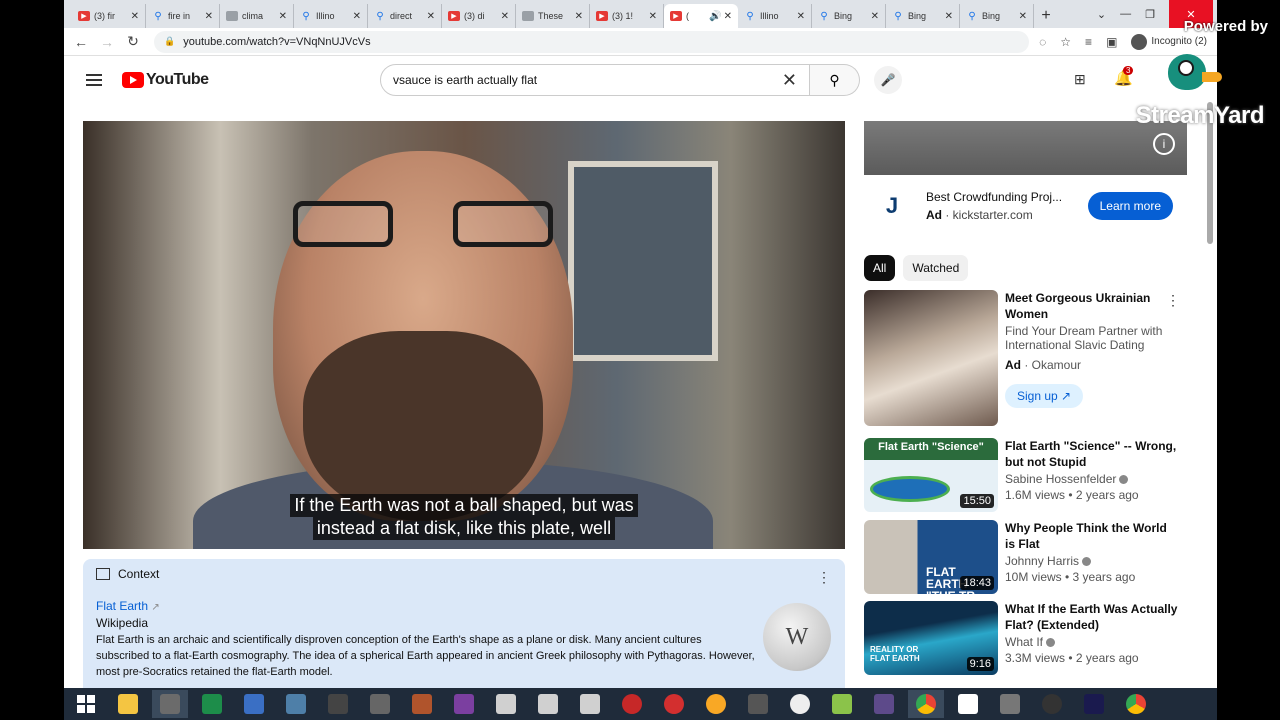 The height and width of the screenshot is (720, 1280). I want to click on back-icon: ←, so click(81, 42).